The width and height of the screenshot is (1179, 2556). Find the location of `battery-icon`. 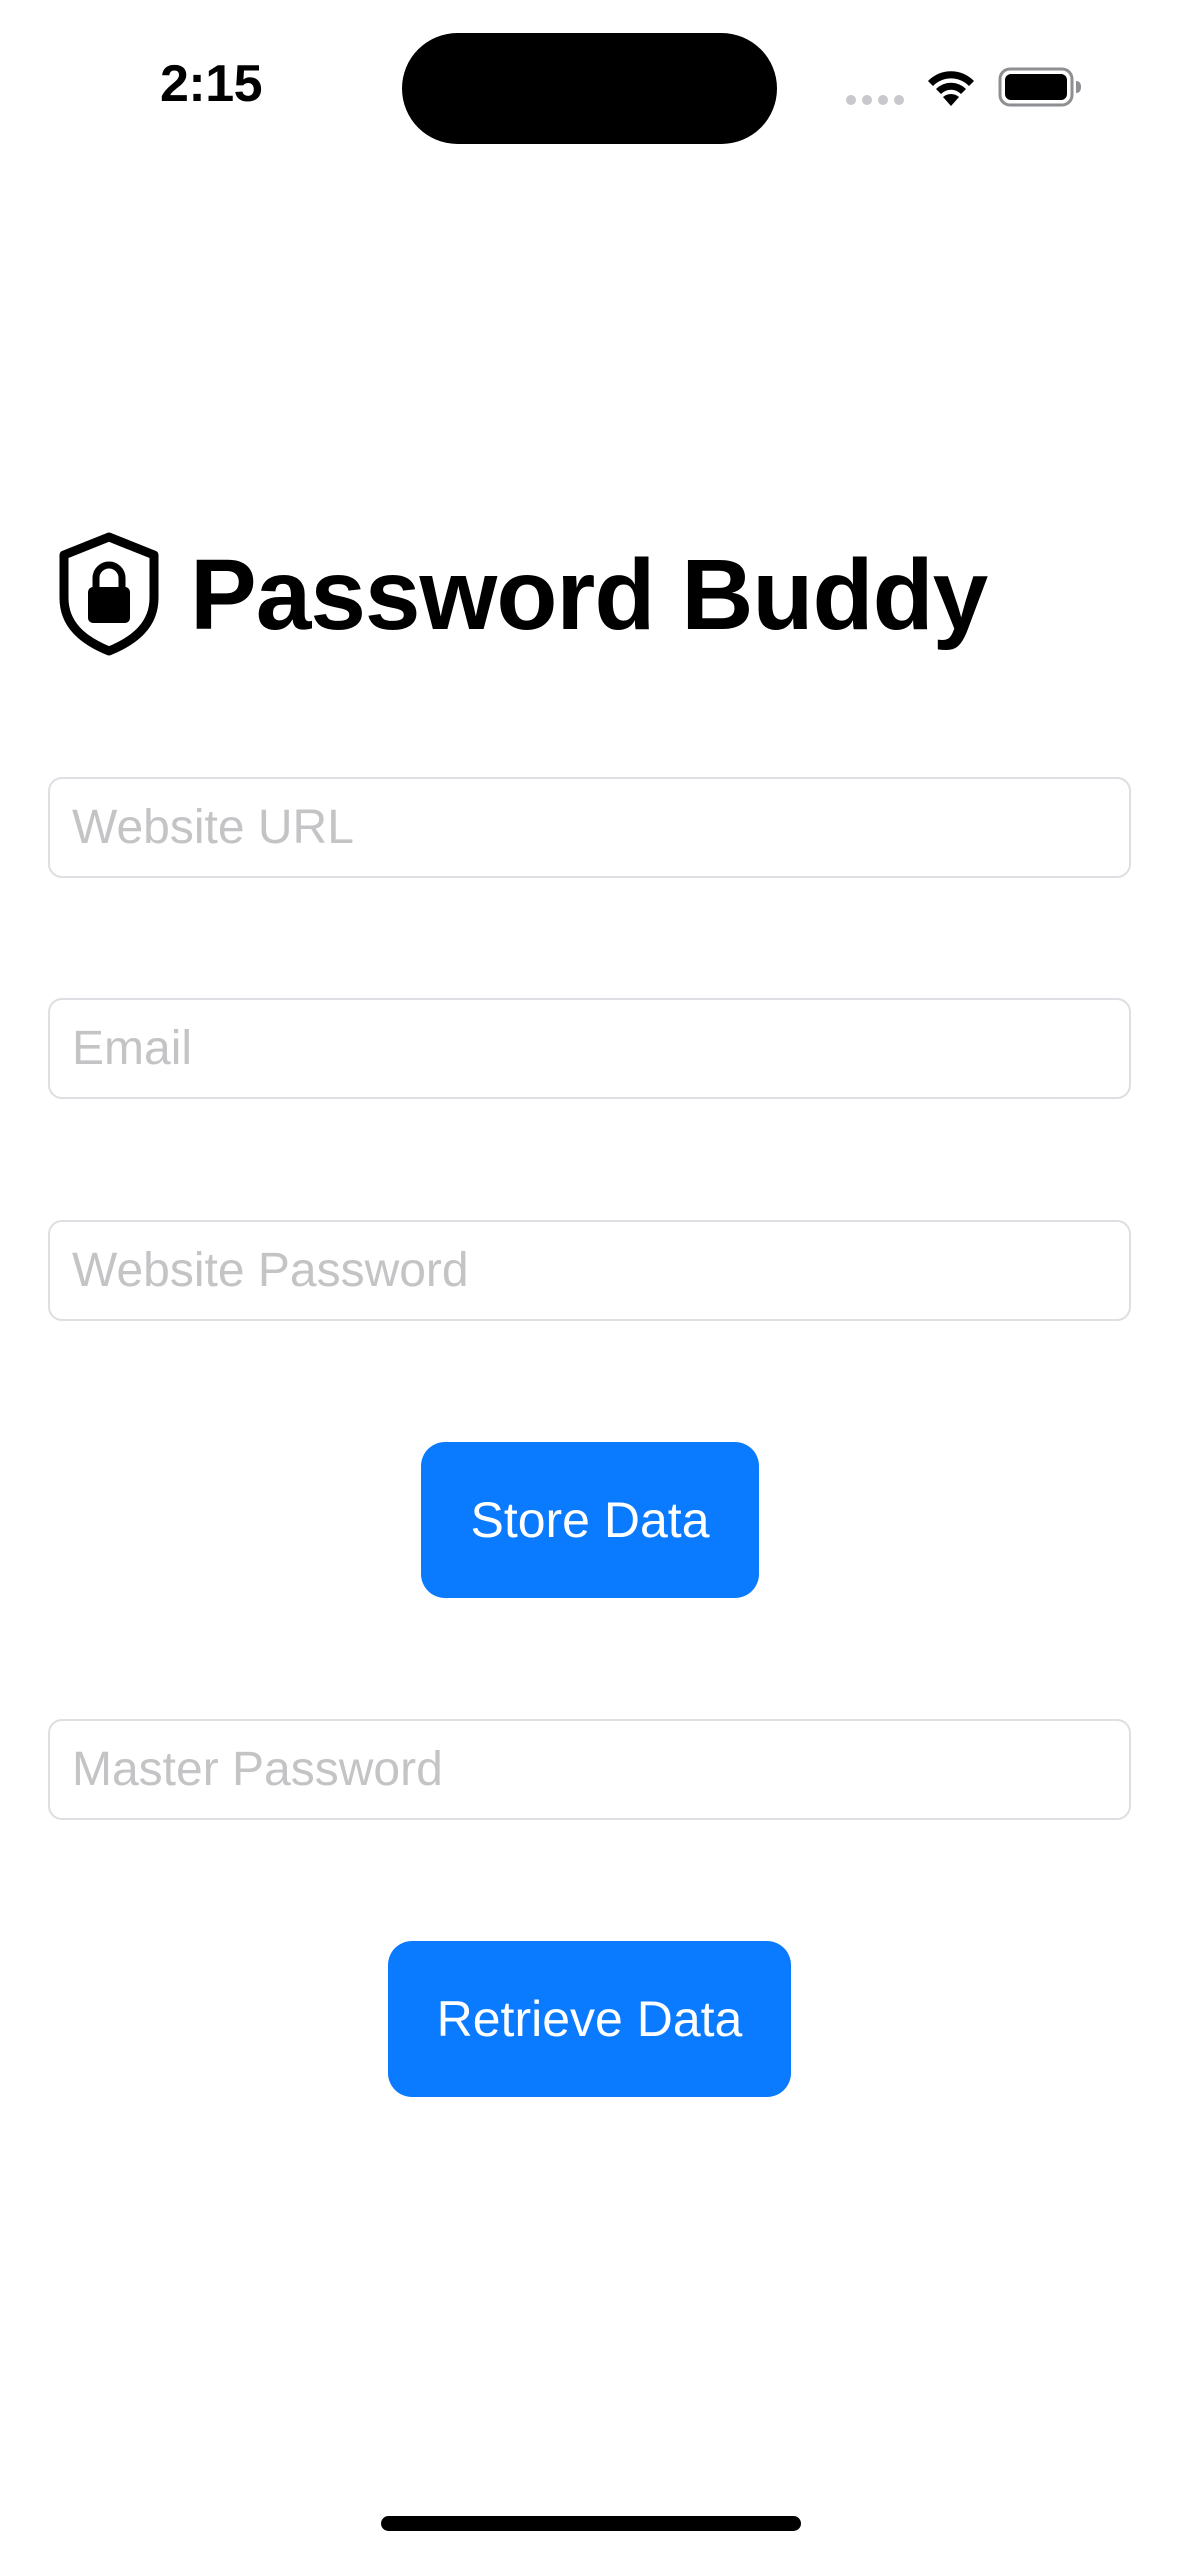

battery-icon is located at coordinates (1039, 87).